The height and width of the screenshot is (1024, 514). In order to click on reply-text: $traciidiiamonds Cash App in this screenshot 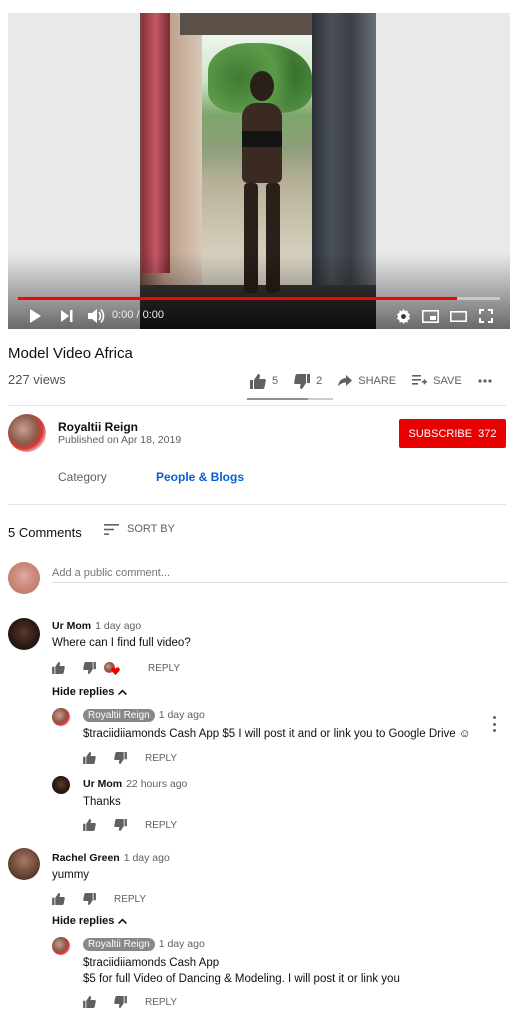, I will do `click(151, 963)`.